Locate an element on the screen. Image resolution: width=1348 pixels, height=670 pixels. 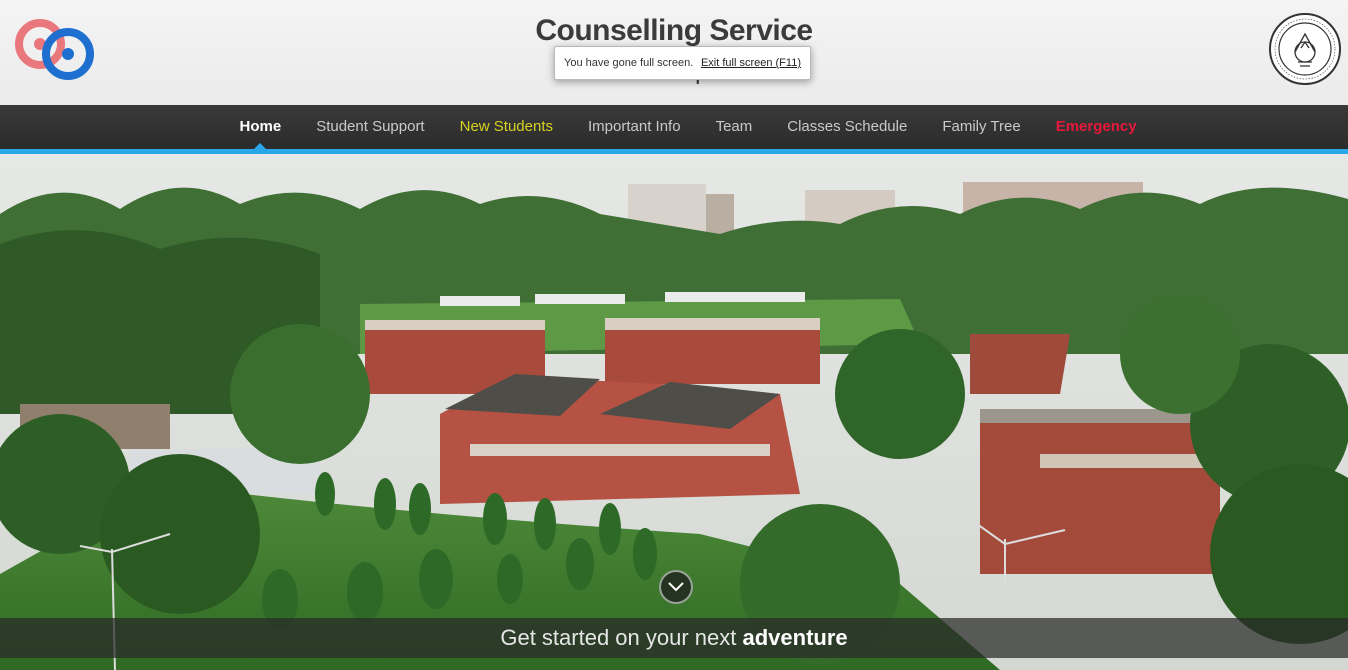
tagline-text: Get started on your next is located at coordinates (621, 637).